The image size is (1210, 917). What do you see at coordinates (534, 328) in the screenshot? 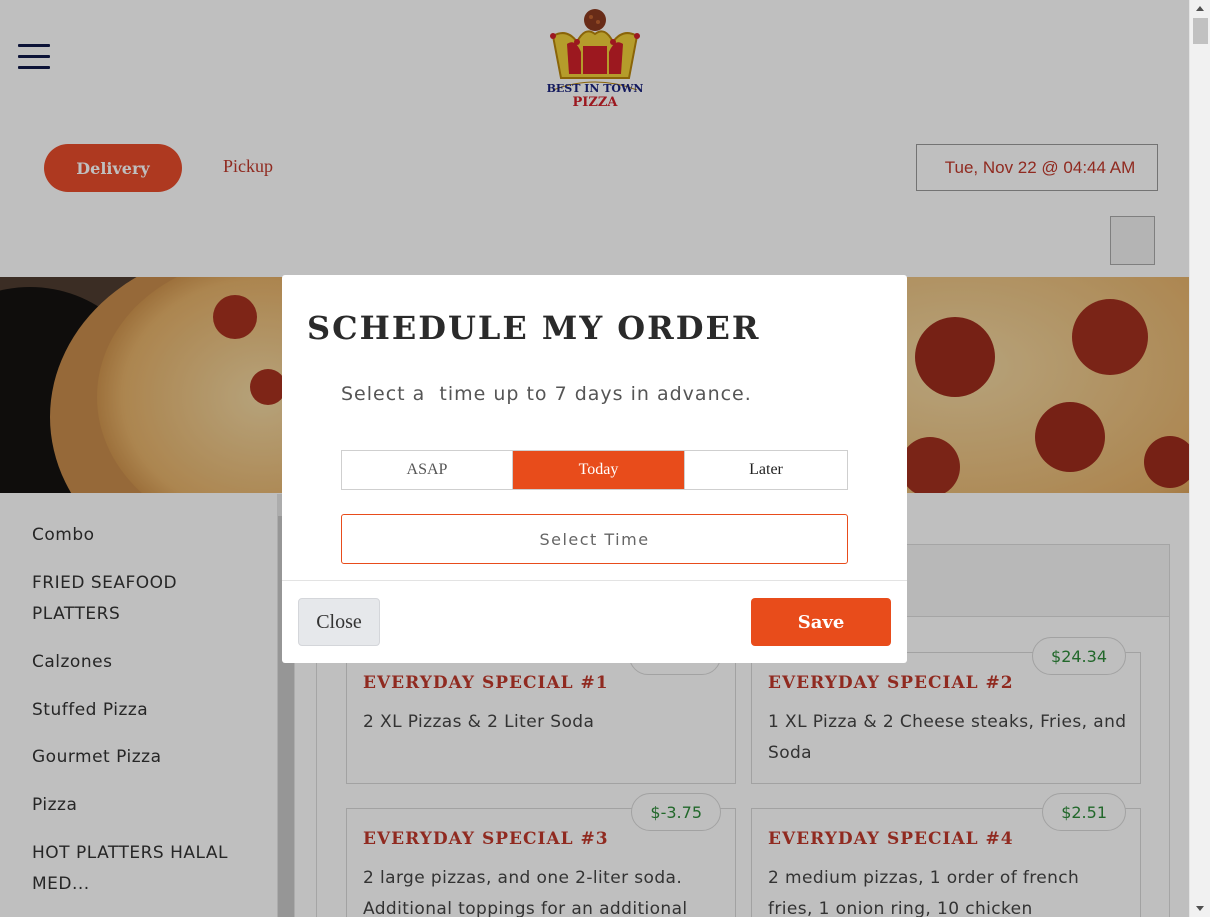
I see `modal-title: SCHEDULE MY ORDER` at bounding box center [534, 328].